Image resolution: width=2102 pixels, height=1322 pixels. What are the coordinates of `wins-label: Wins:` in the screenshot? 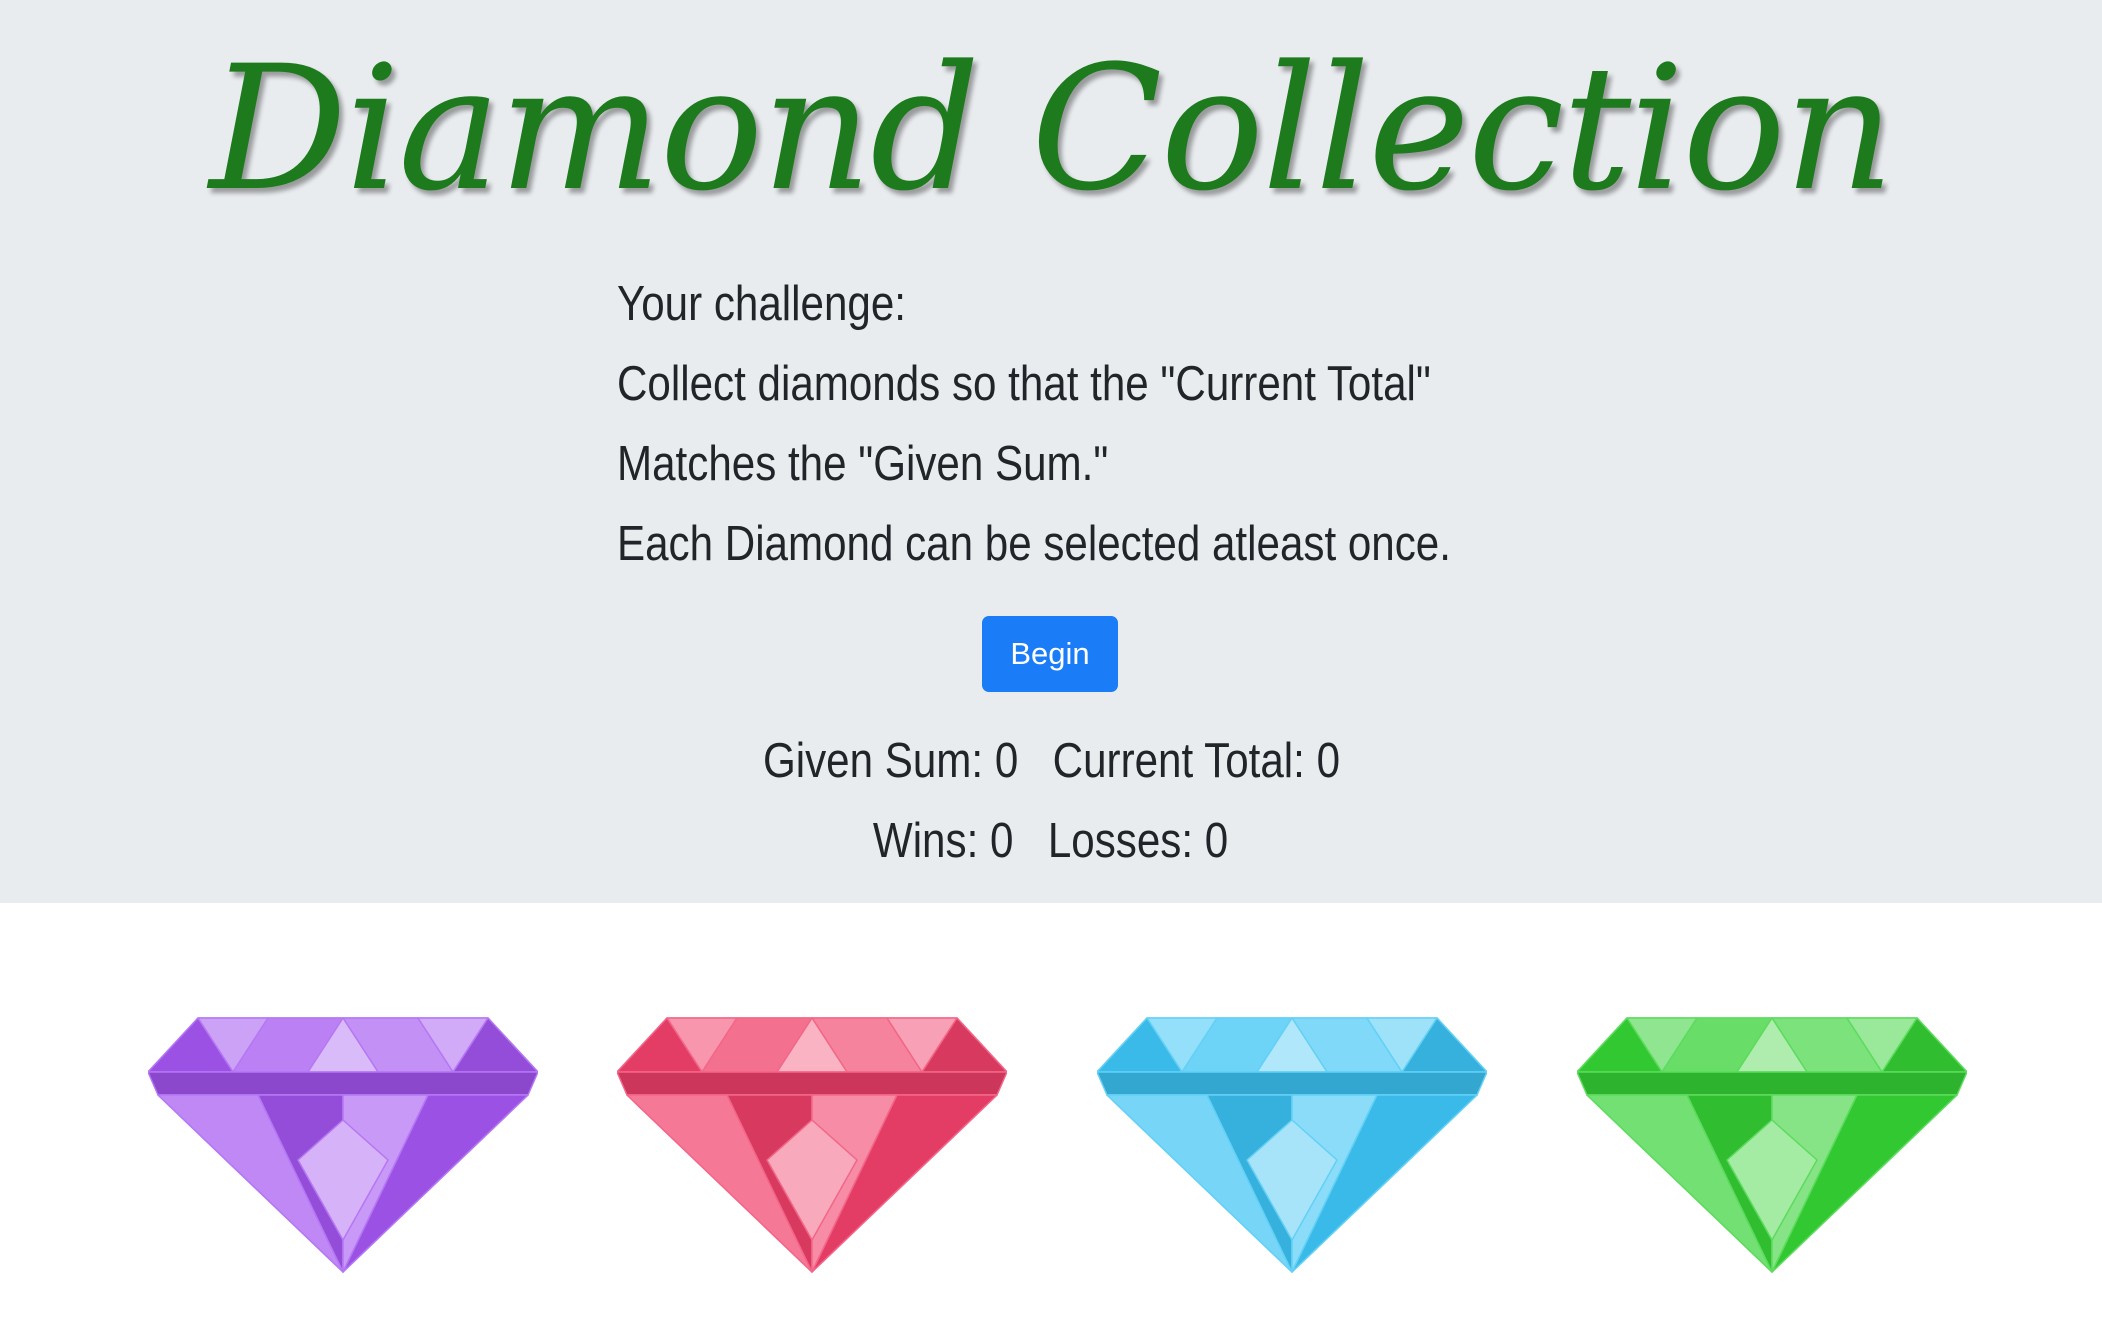 It's located at (926, 841).